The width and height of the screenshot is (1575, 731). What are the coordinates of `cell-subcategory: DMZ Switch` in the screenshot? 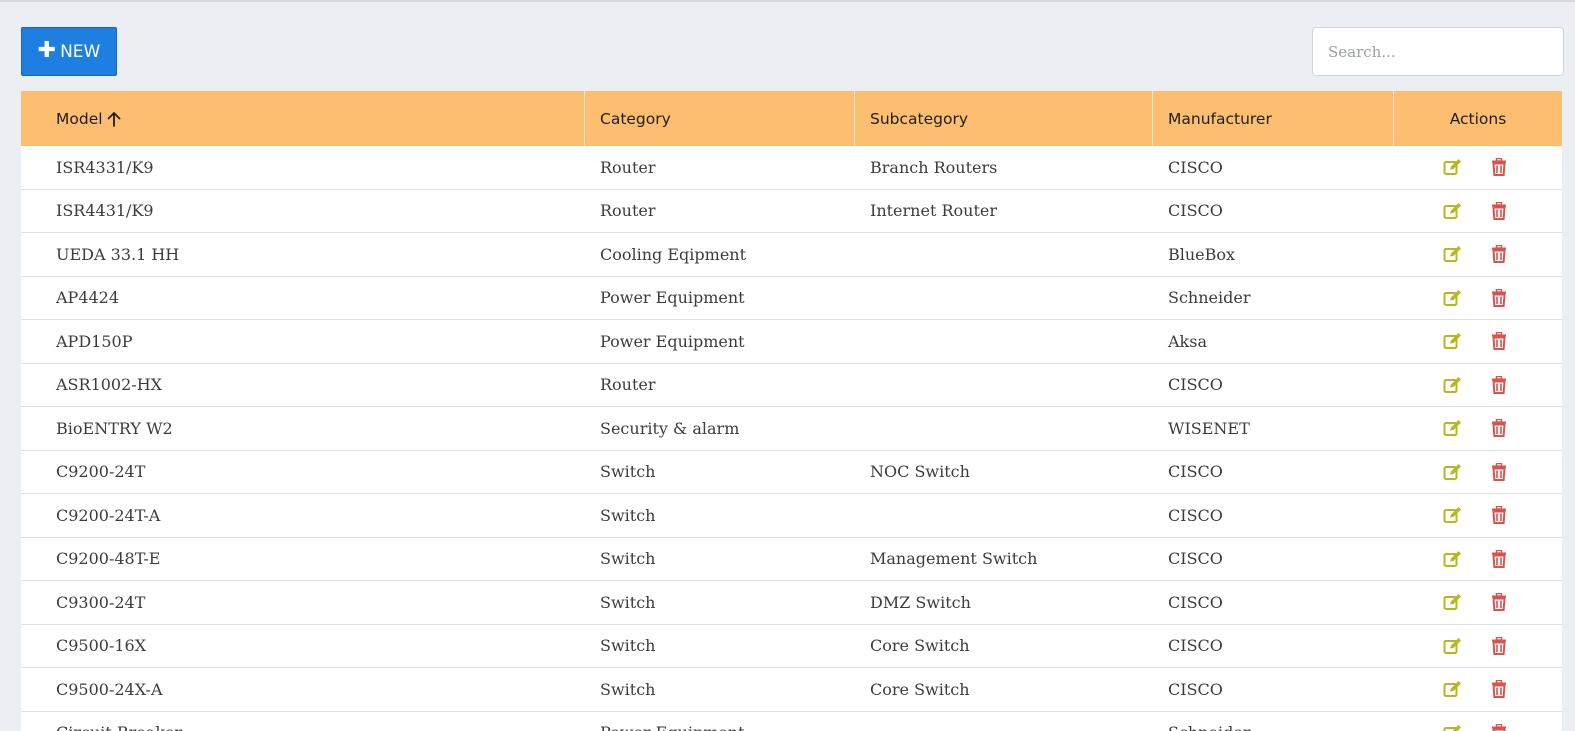 It's located at (920, 602).